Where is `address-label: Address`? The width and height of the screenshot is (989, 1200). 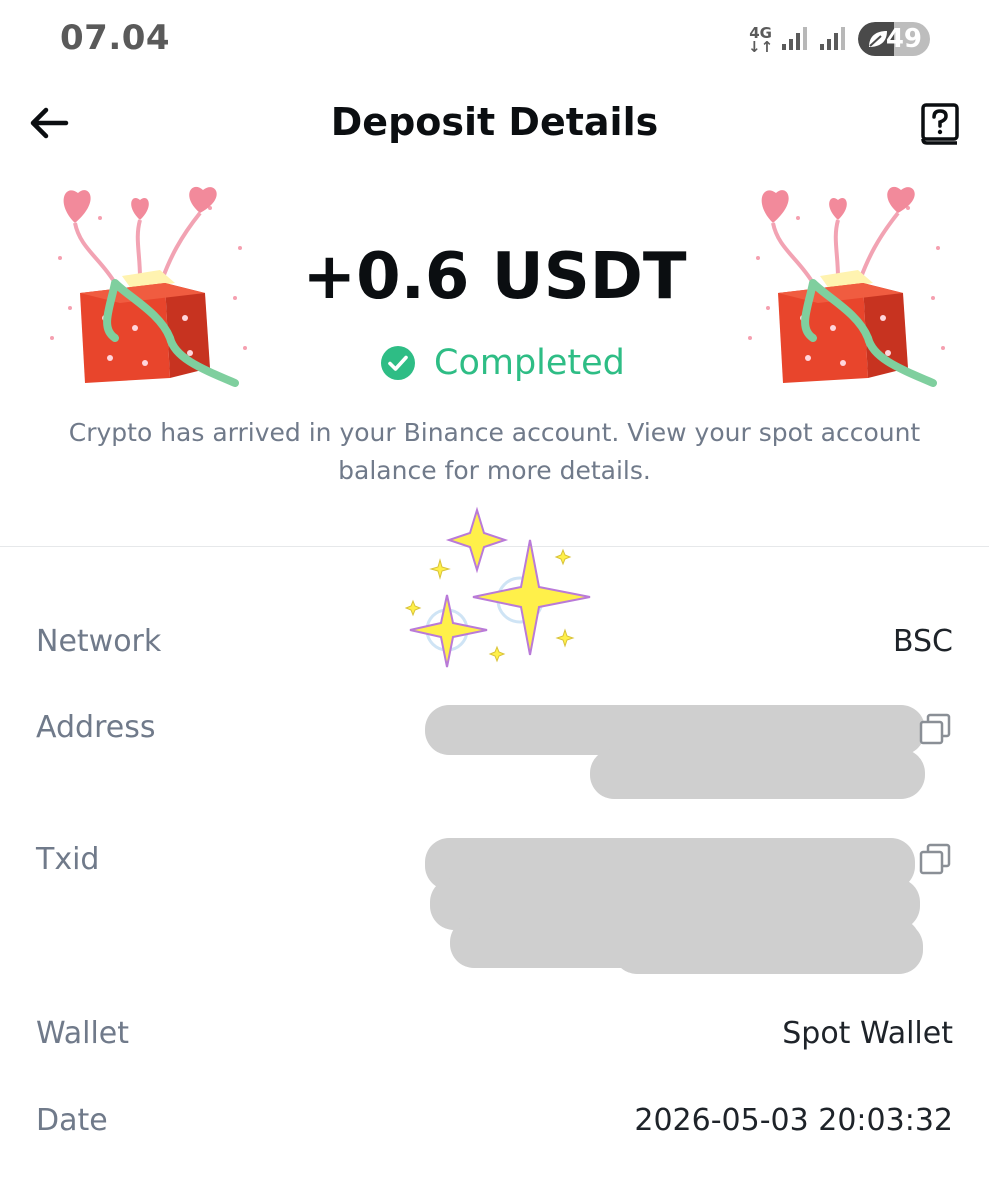 address-label: Address is located at coordinates (96, 727).